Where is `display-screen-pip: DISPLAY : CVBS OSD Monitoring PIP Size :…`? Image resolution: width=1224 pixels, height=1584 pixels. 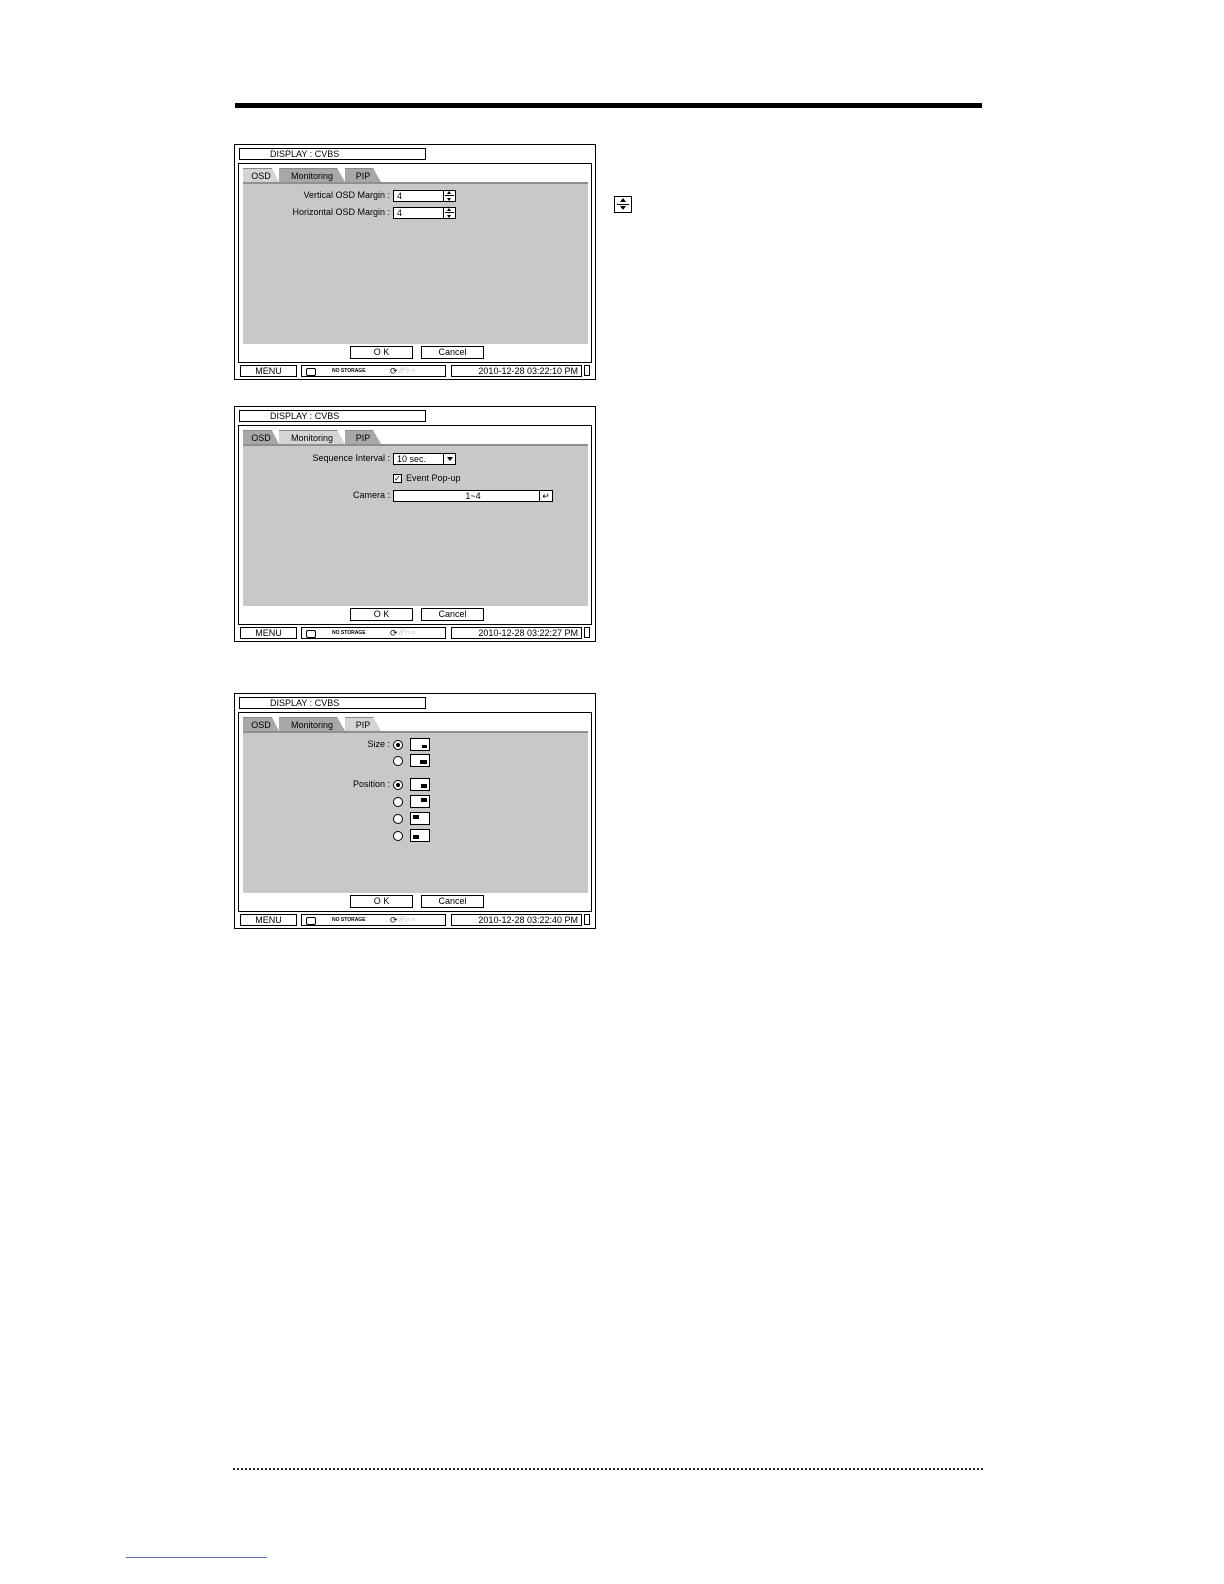 display-screen-pip: DISPLAY : CVBS OSD Monitoring PIP Size :… is located at coordinates (415, 811).